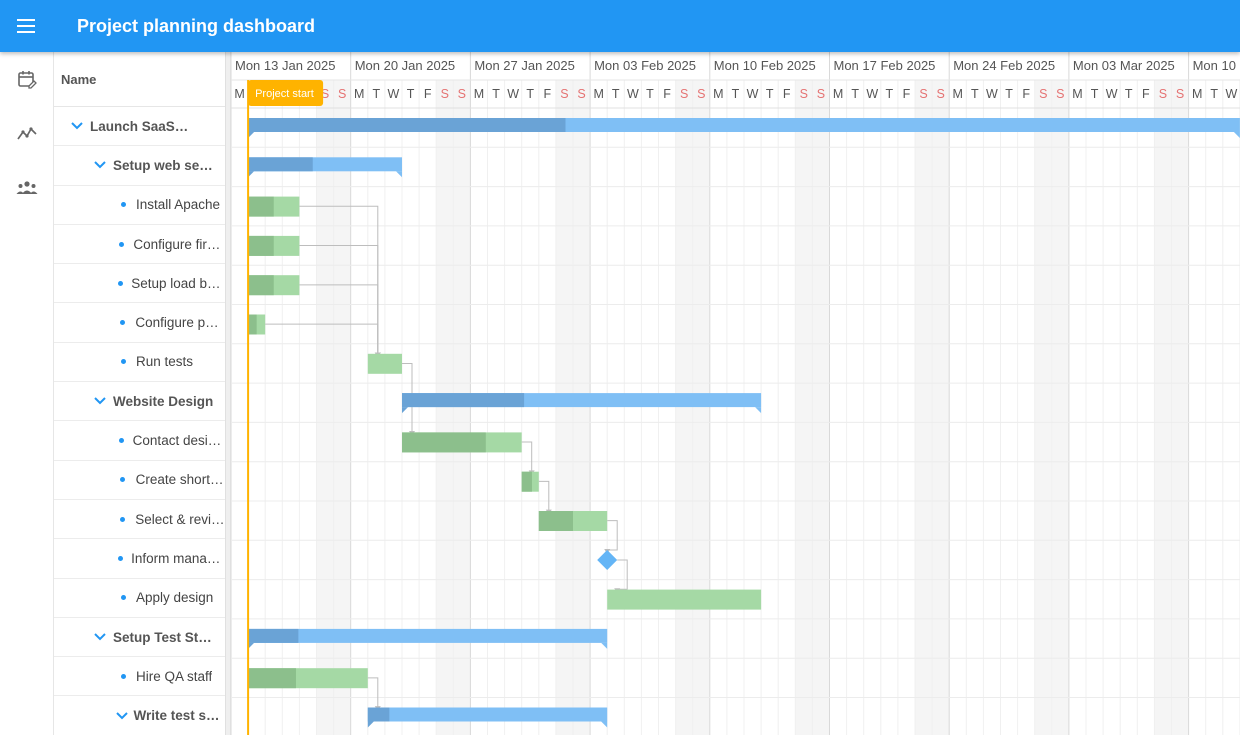 Image resolution: width=1240 pixels, height=735 pixels. Describe the element at coordinates (179, 716) in the screenshot. I see `task-name: Write test specs` at that location.